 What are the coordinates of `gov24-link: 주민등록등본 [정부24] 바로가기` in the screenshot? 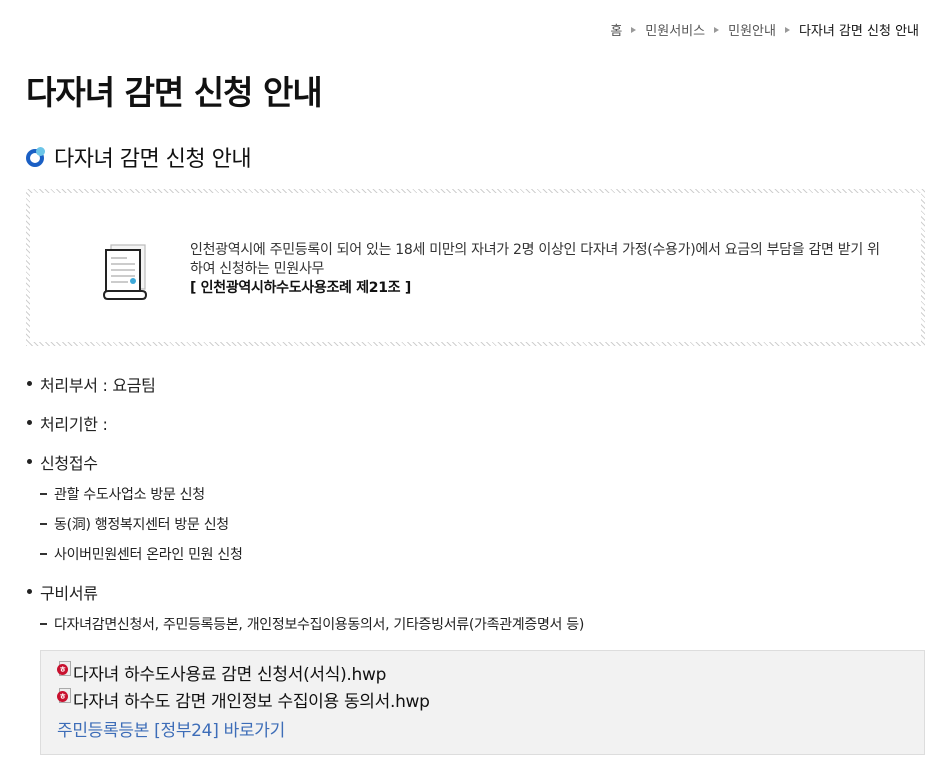 It's located at (490, 728).